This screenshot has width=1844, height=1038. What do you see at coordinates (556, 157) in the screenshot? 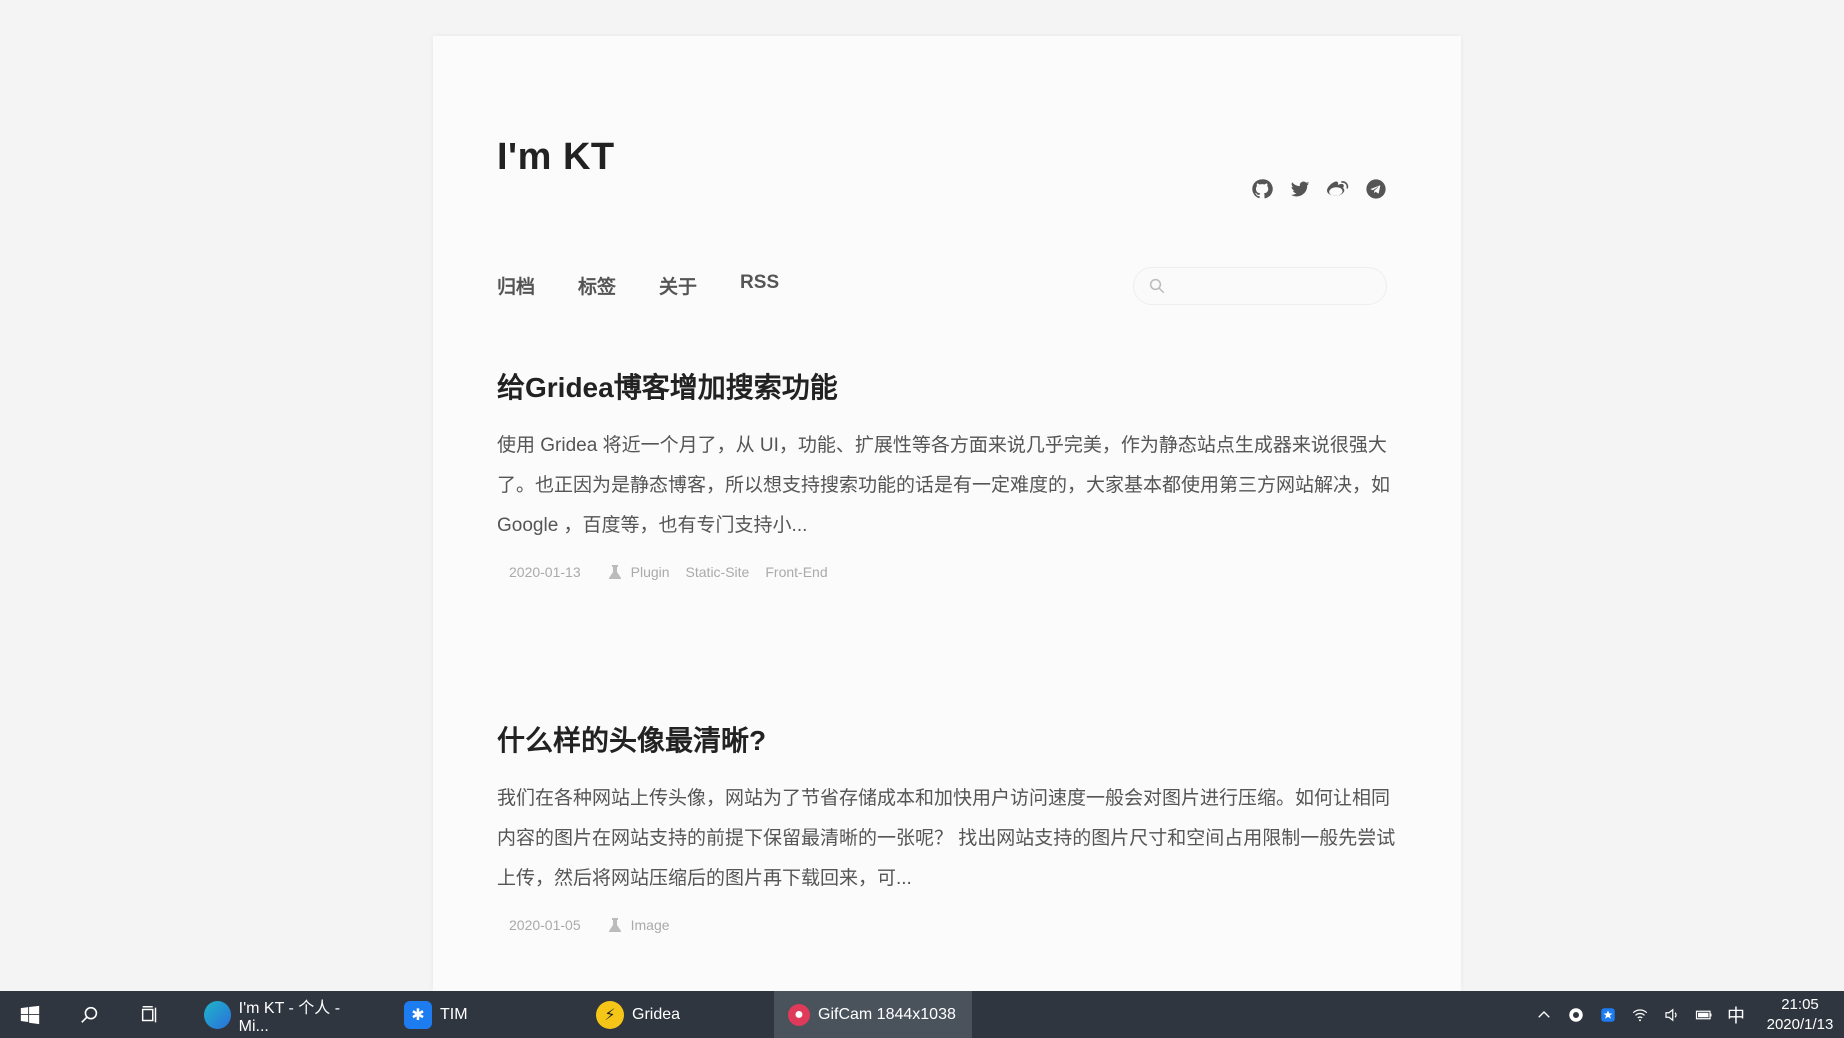
I see `site-title: I'm KT` at bounding box center [556, 157].